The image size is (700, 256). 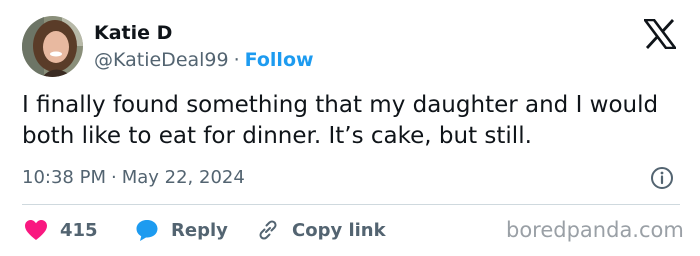 I want to click on follow-button: Follow, so click(x=279, y=60).